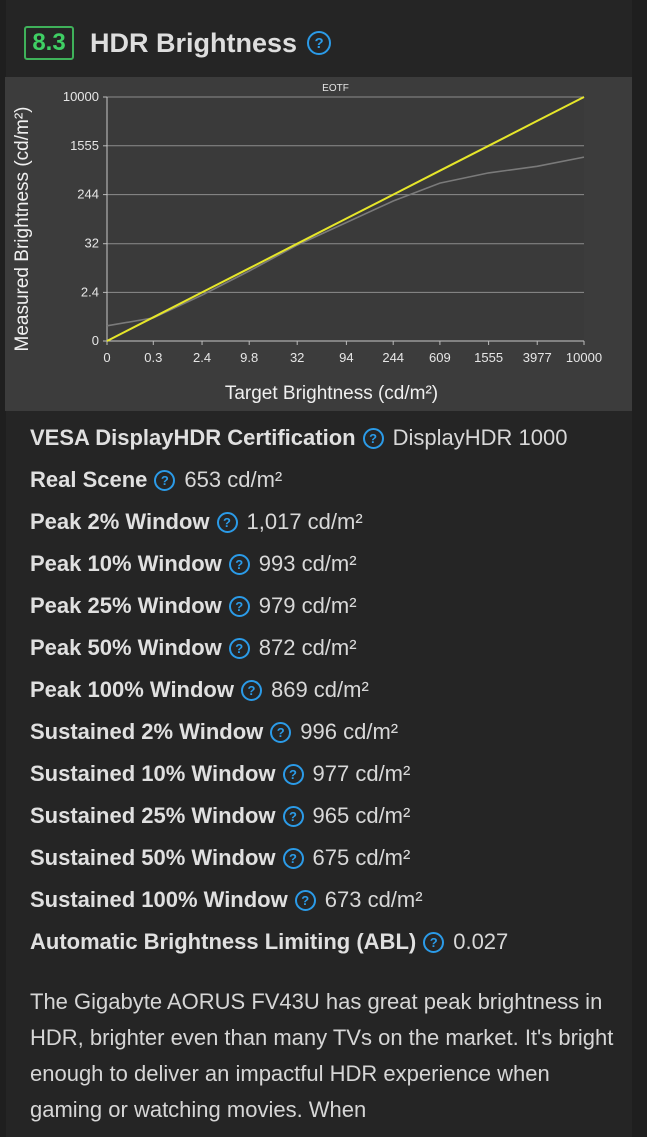 This screenshot has height=1137, width=647. Describe the element at coordinates (331, 393) in the screenshot. I see `x-axis-label: Target Brightness (cd/m²)` at that location.